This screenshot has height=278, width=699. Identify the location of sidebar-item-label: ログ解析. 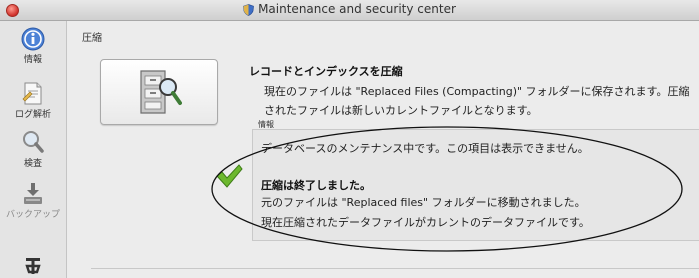
(32, 115).